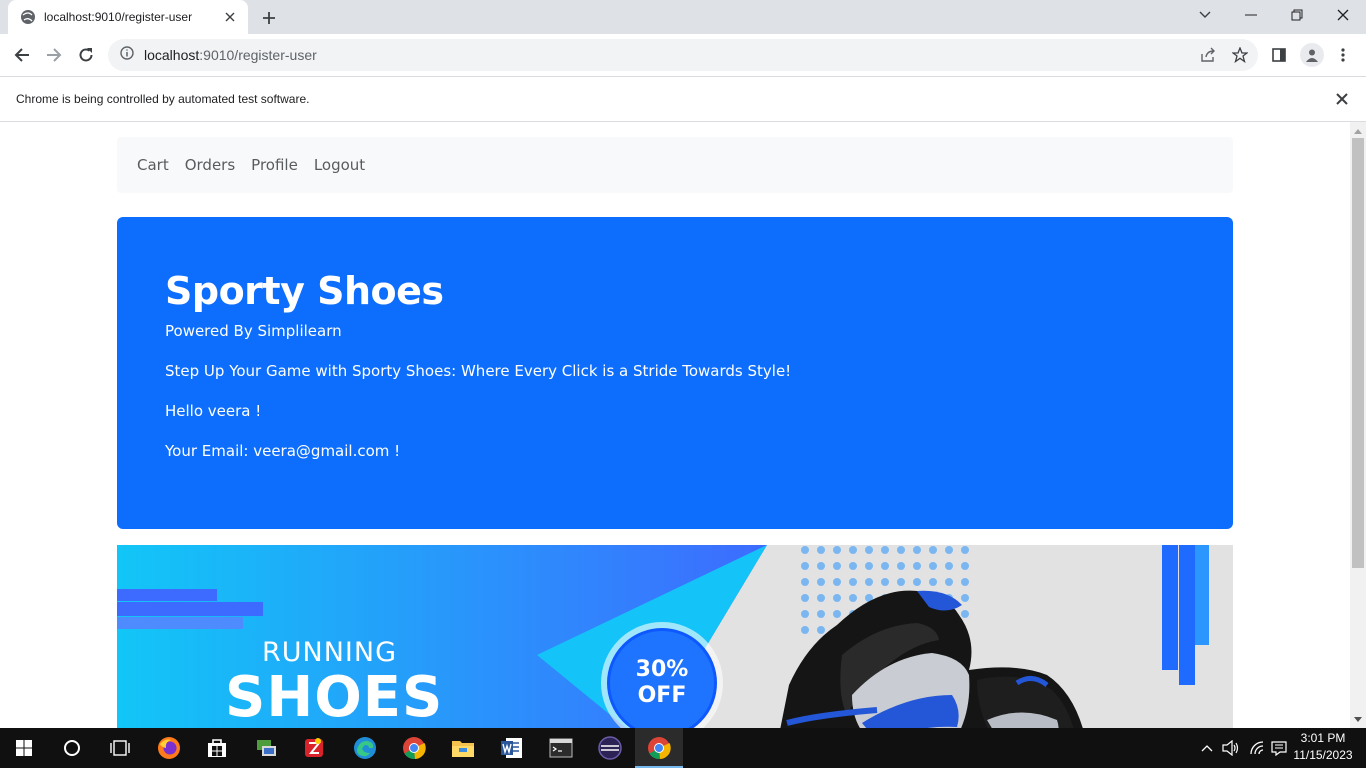  Describe the element at coordinates (230, 17) in the screenshot. I see `close-tab-icon` at that location.